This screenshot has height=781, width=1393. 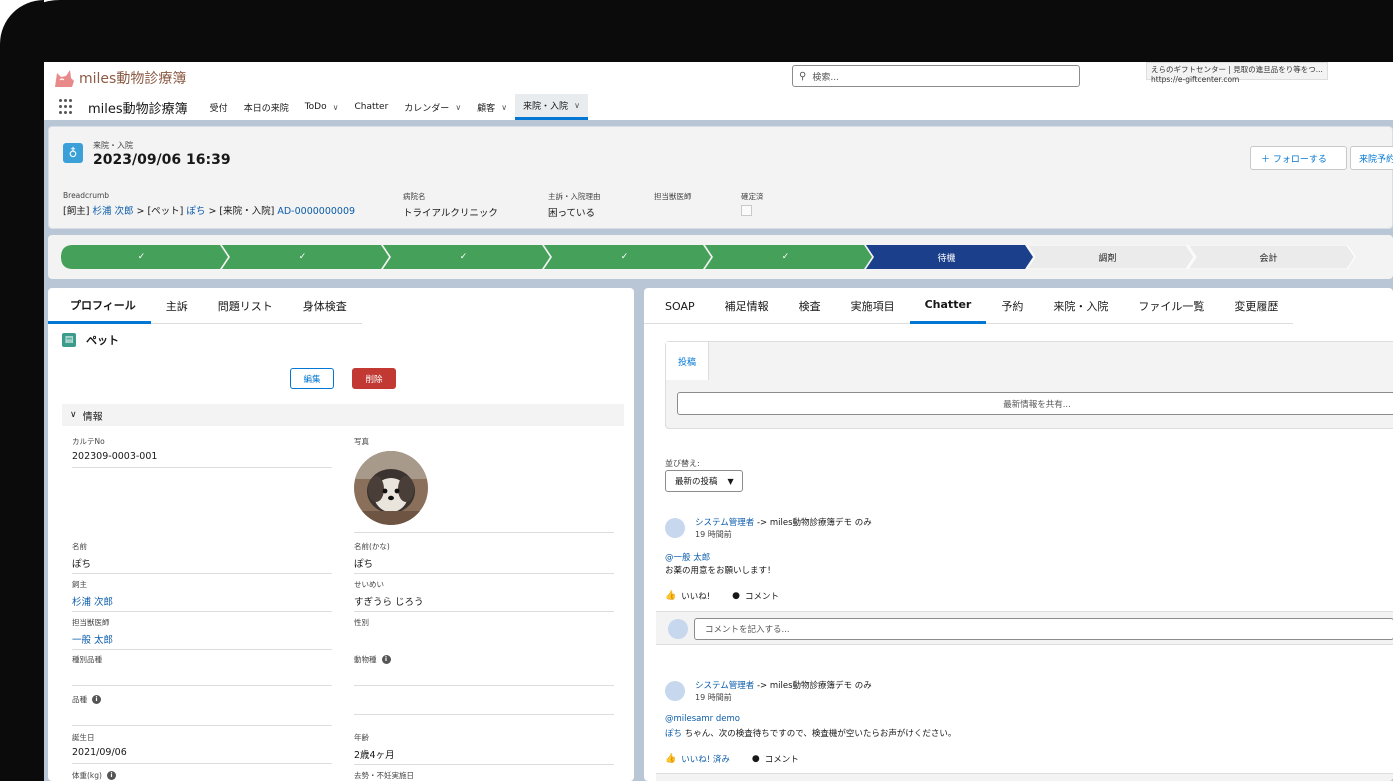 I want to click on publisher-tab-post: 投稿, so click(x=687, y=361).